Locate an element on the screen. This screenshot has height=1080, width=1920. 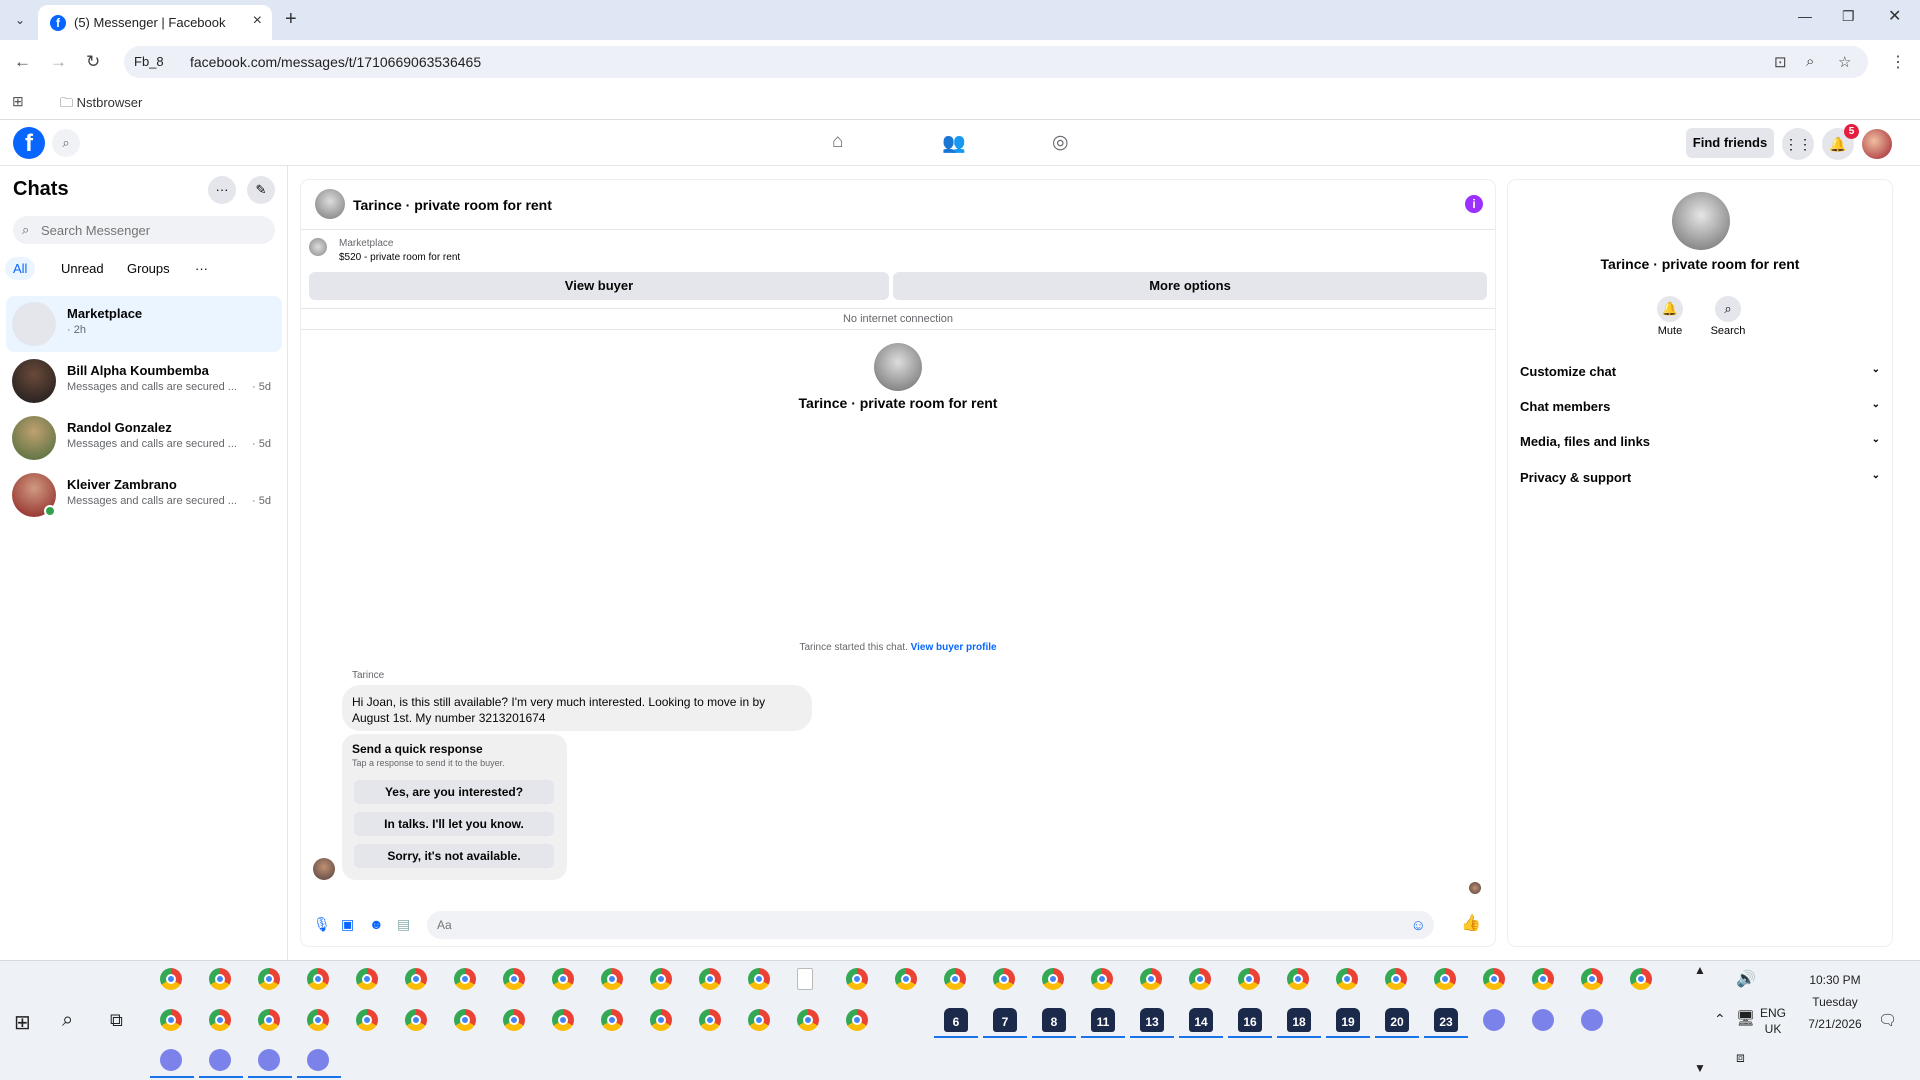
new-tab-icon: + is located at coordinates (291, 19).